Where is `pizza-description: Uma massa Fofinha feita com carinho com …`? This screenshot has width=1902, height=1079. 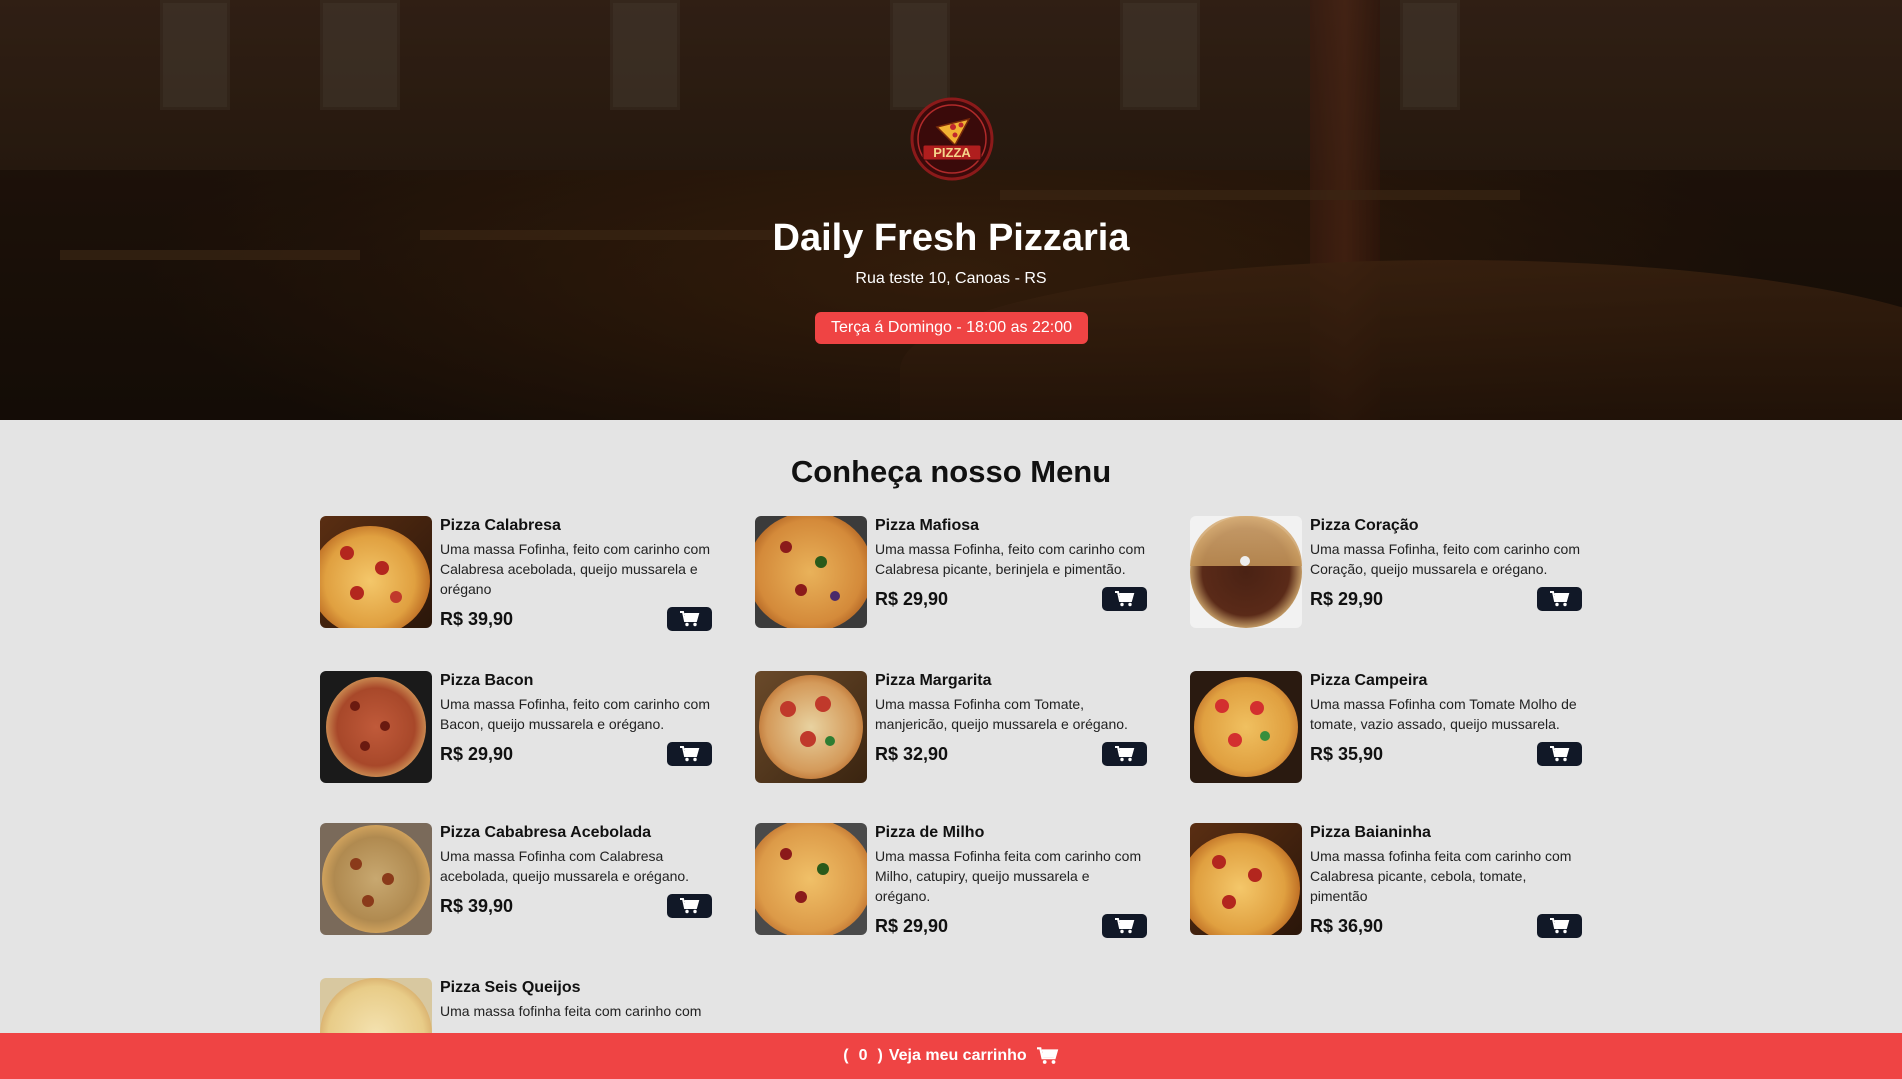 pizza-description: Uma massa Fofinha feita com carinho com … is located at coordinates (1008, 876).